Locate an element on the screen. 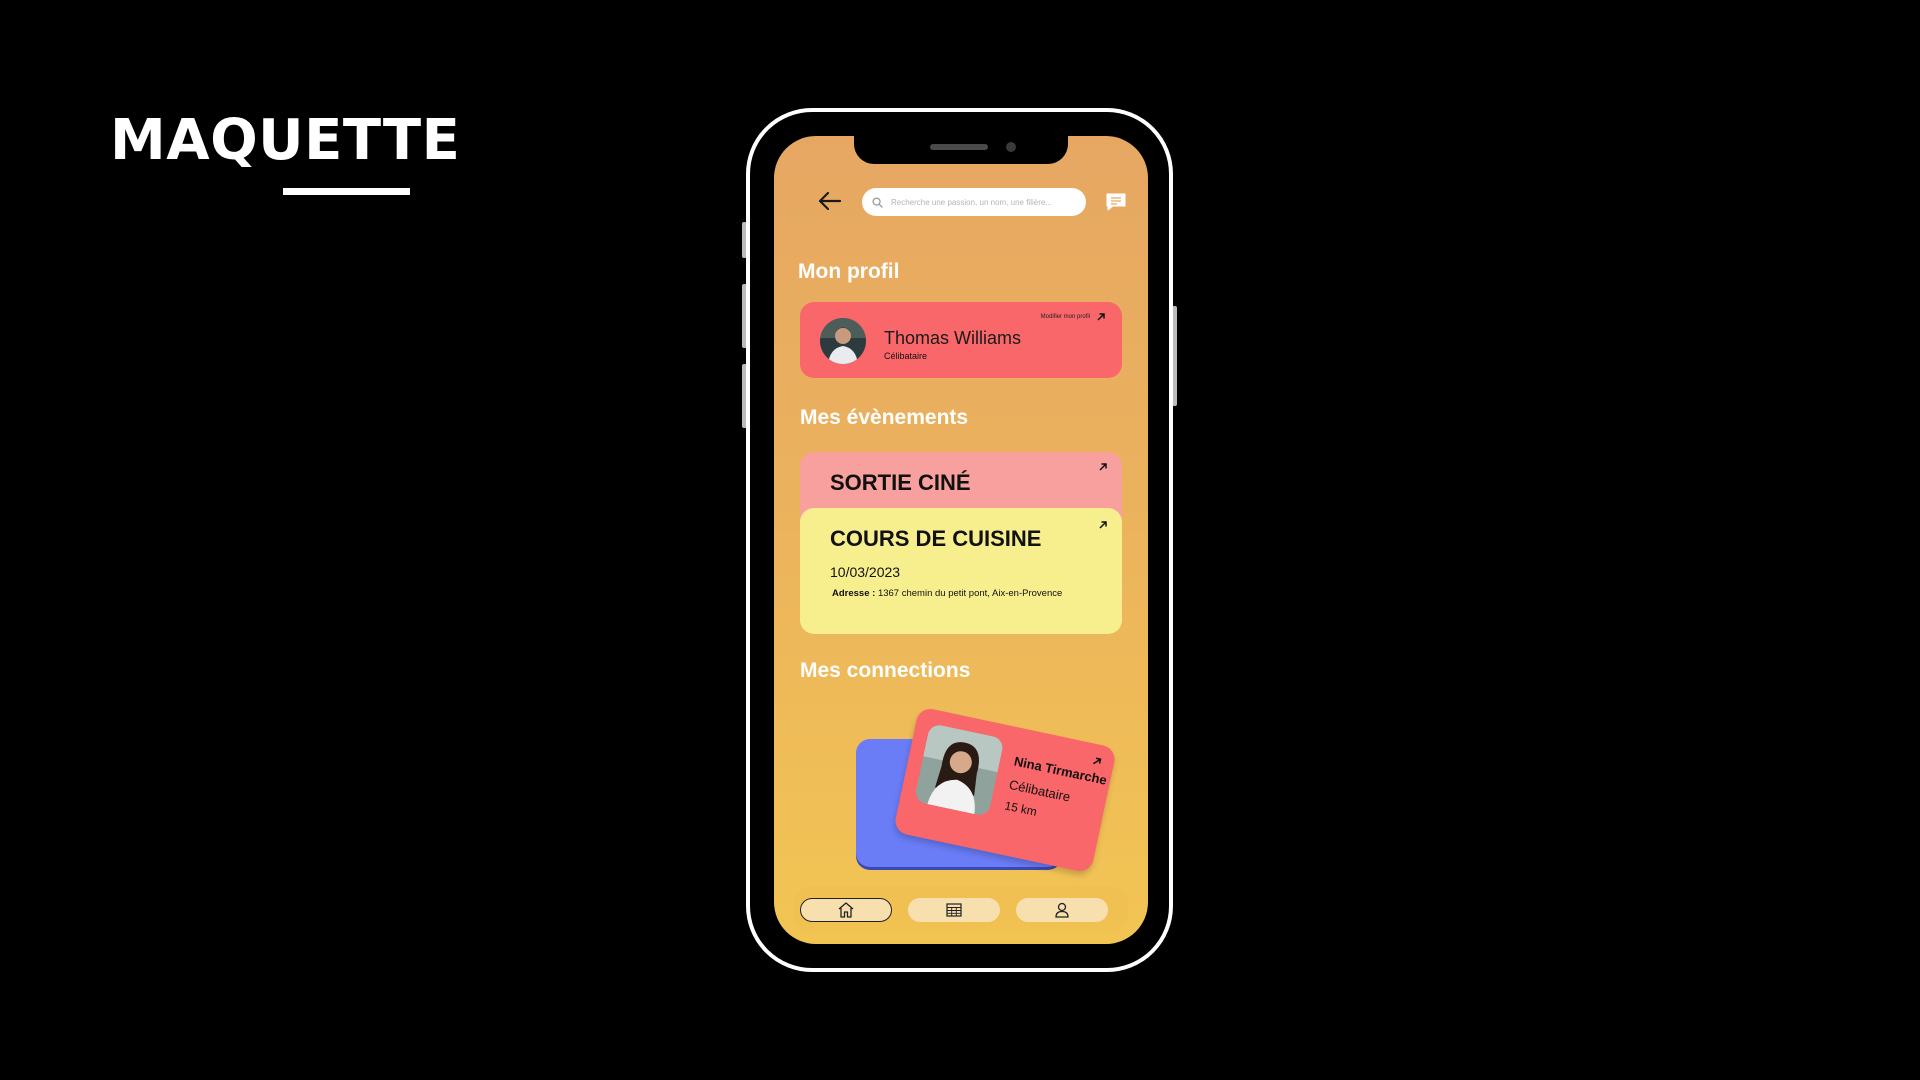 The image size is (1920, 1080). chat-icon is located at coordinates (1116, 202).